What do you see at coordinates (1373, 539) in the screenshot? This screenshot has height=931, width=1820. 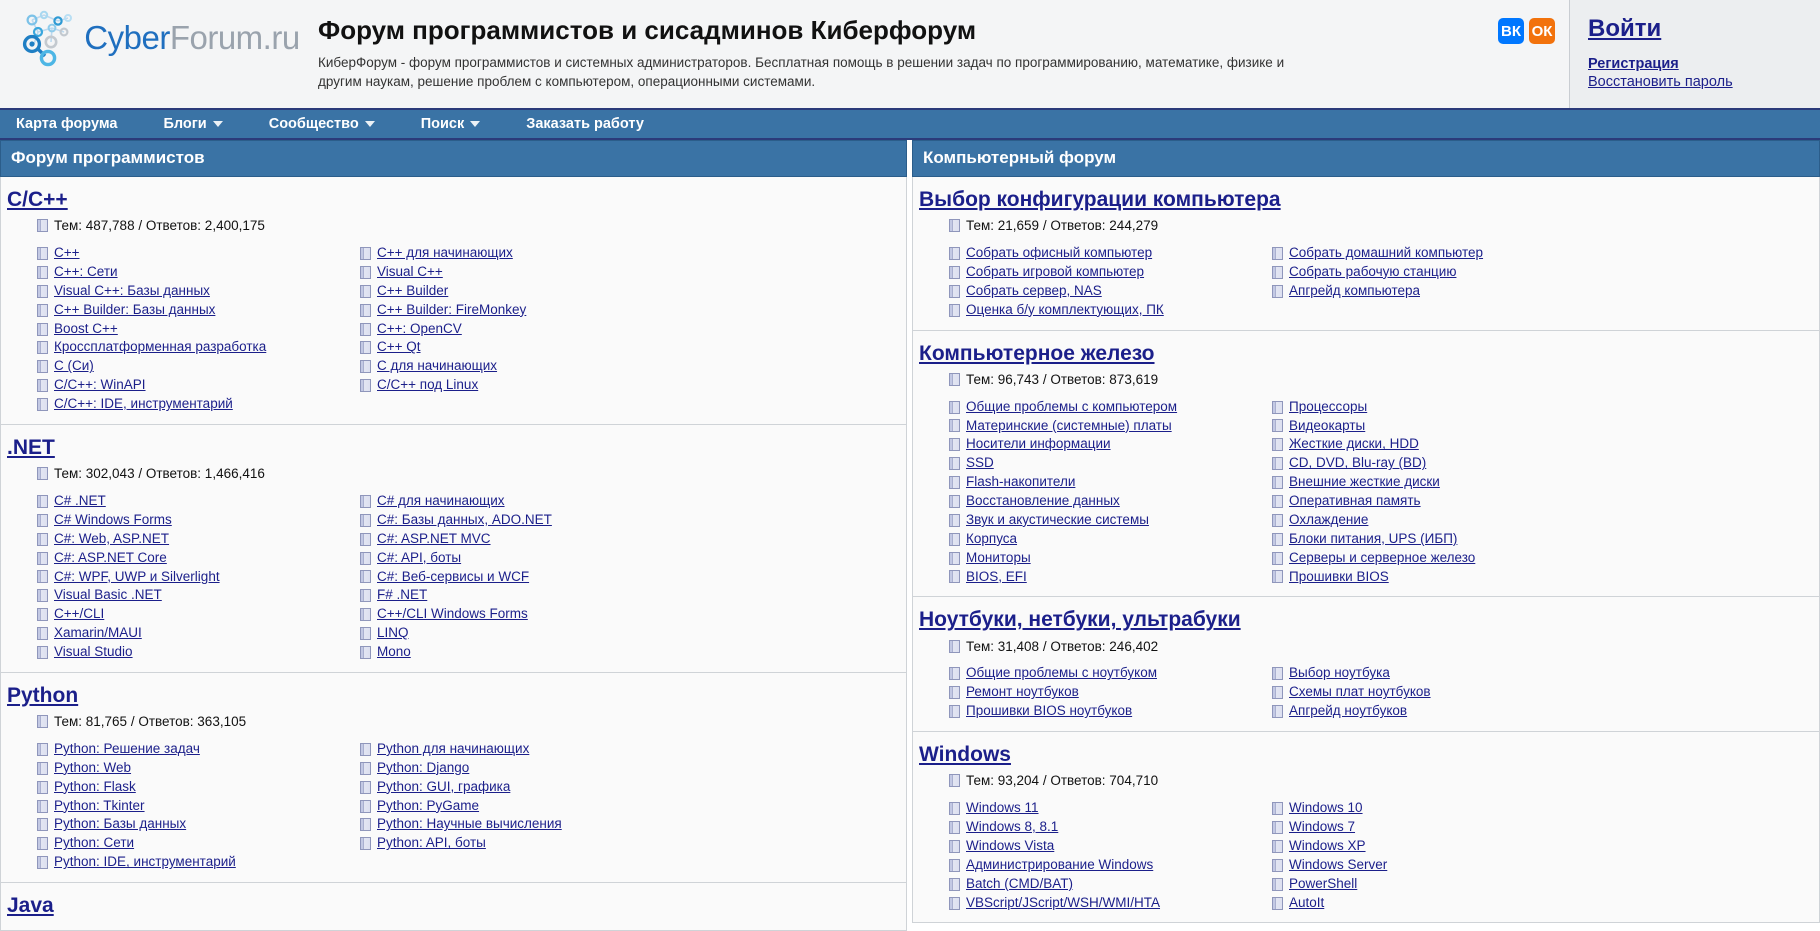 I see `subforum-link: Блоки питания, UPS (ИБП)` at bounding box center [1373, 539].